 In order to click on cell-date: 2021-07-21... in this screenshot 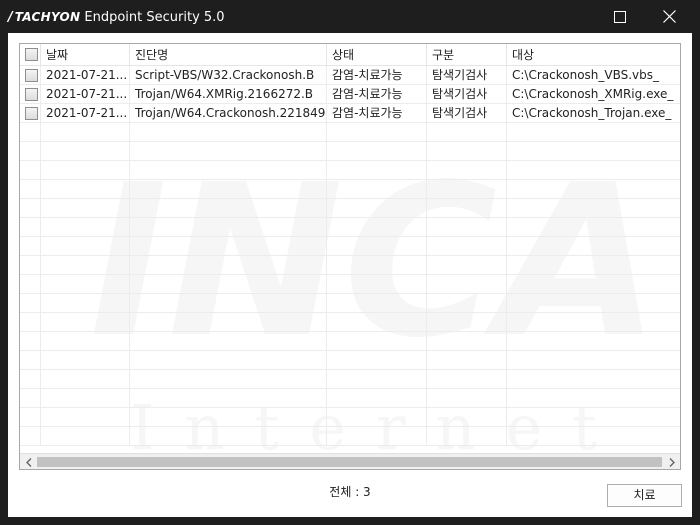, I will do `click(85, 94)`.